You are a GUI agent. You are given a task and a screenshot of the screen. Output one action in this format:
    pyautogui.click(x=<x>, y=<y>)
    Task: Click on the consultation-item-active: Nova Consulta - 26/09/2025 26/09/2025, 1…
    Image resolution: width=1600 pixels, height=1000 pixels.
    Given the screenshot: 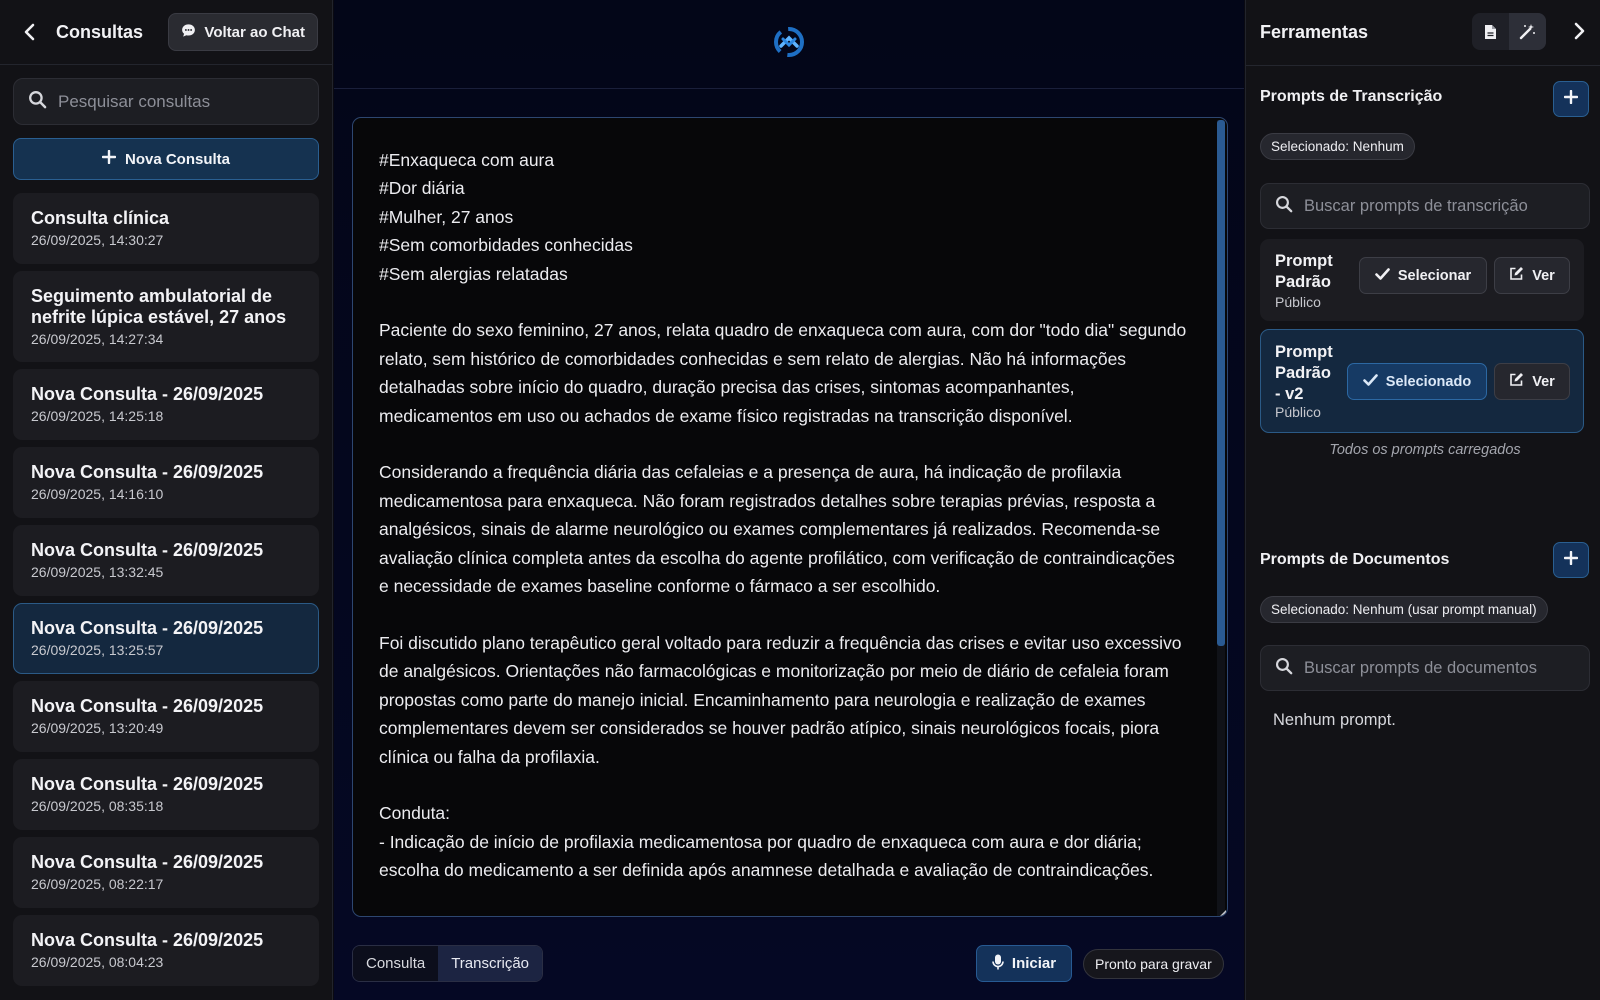 What is the action you would take?
    pyautogui.click(x=166, y=638)
    